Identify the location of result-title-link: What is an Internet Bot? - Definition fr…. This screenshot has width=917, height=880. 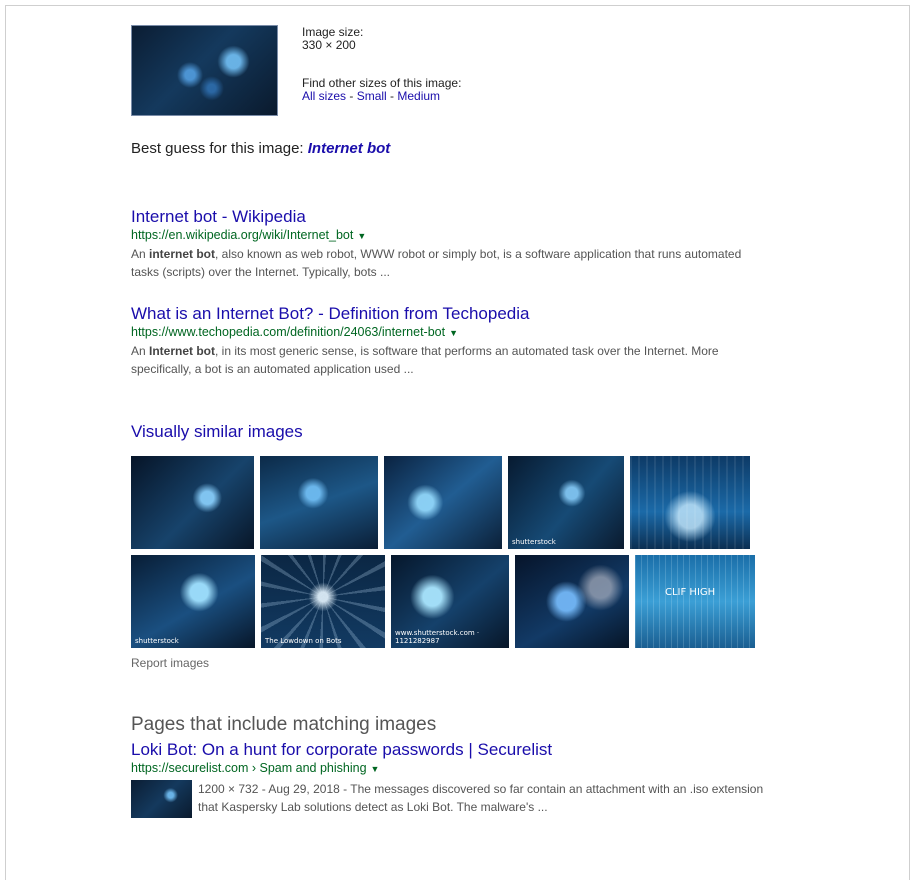
(451, 314).